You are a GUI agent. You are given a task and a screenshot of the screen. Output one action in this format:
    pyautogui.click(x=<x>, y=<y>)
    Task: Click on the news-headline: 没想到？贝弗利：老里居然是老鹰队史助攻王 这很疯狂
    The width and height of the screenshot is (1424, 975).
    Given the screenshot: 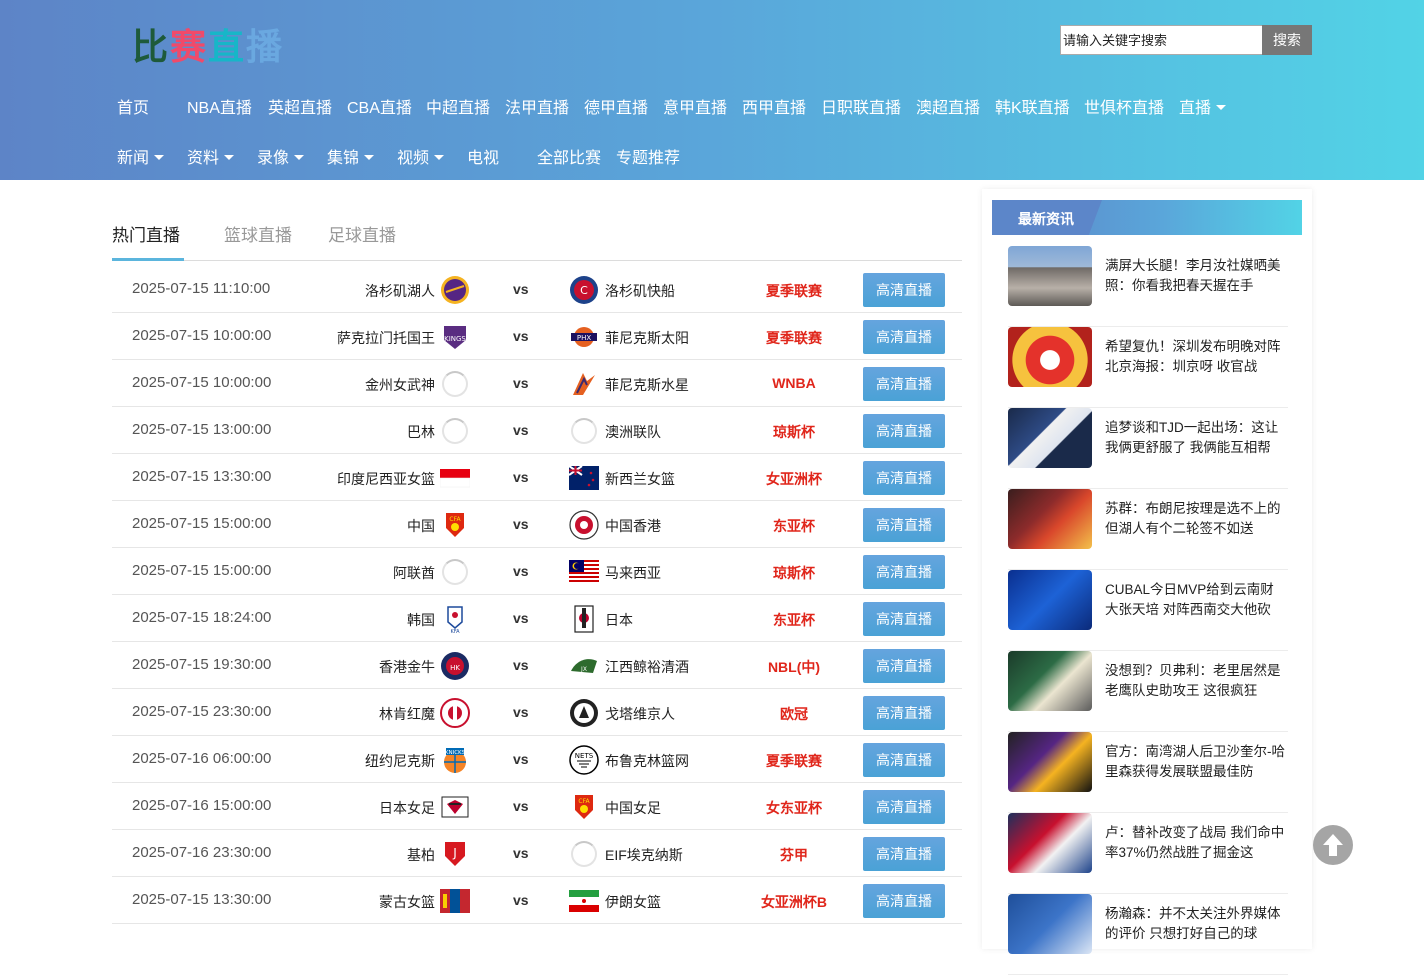 What is the action you would take?
    pyautogui.click(x=1195, y=681)
    